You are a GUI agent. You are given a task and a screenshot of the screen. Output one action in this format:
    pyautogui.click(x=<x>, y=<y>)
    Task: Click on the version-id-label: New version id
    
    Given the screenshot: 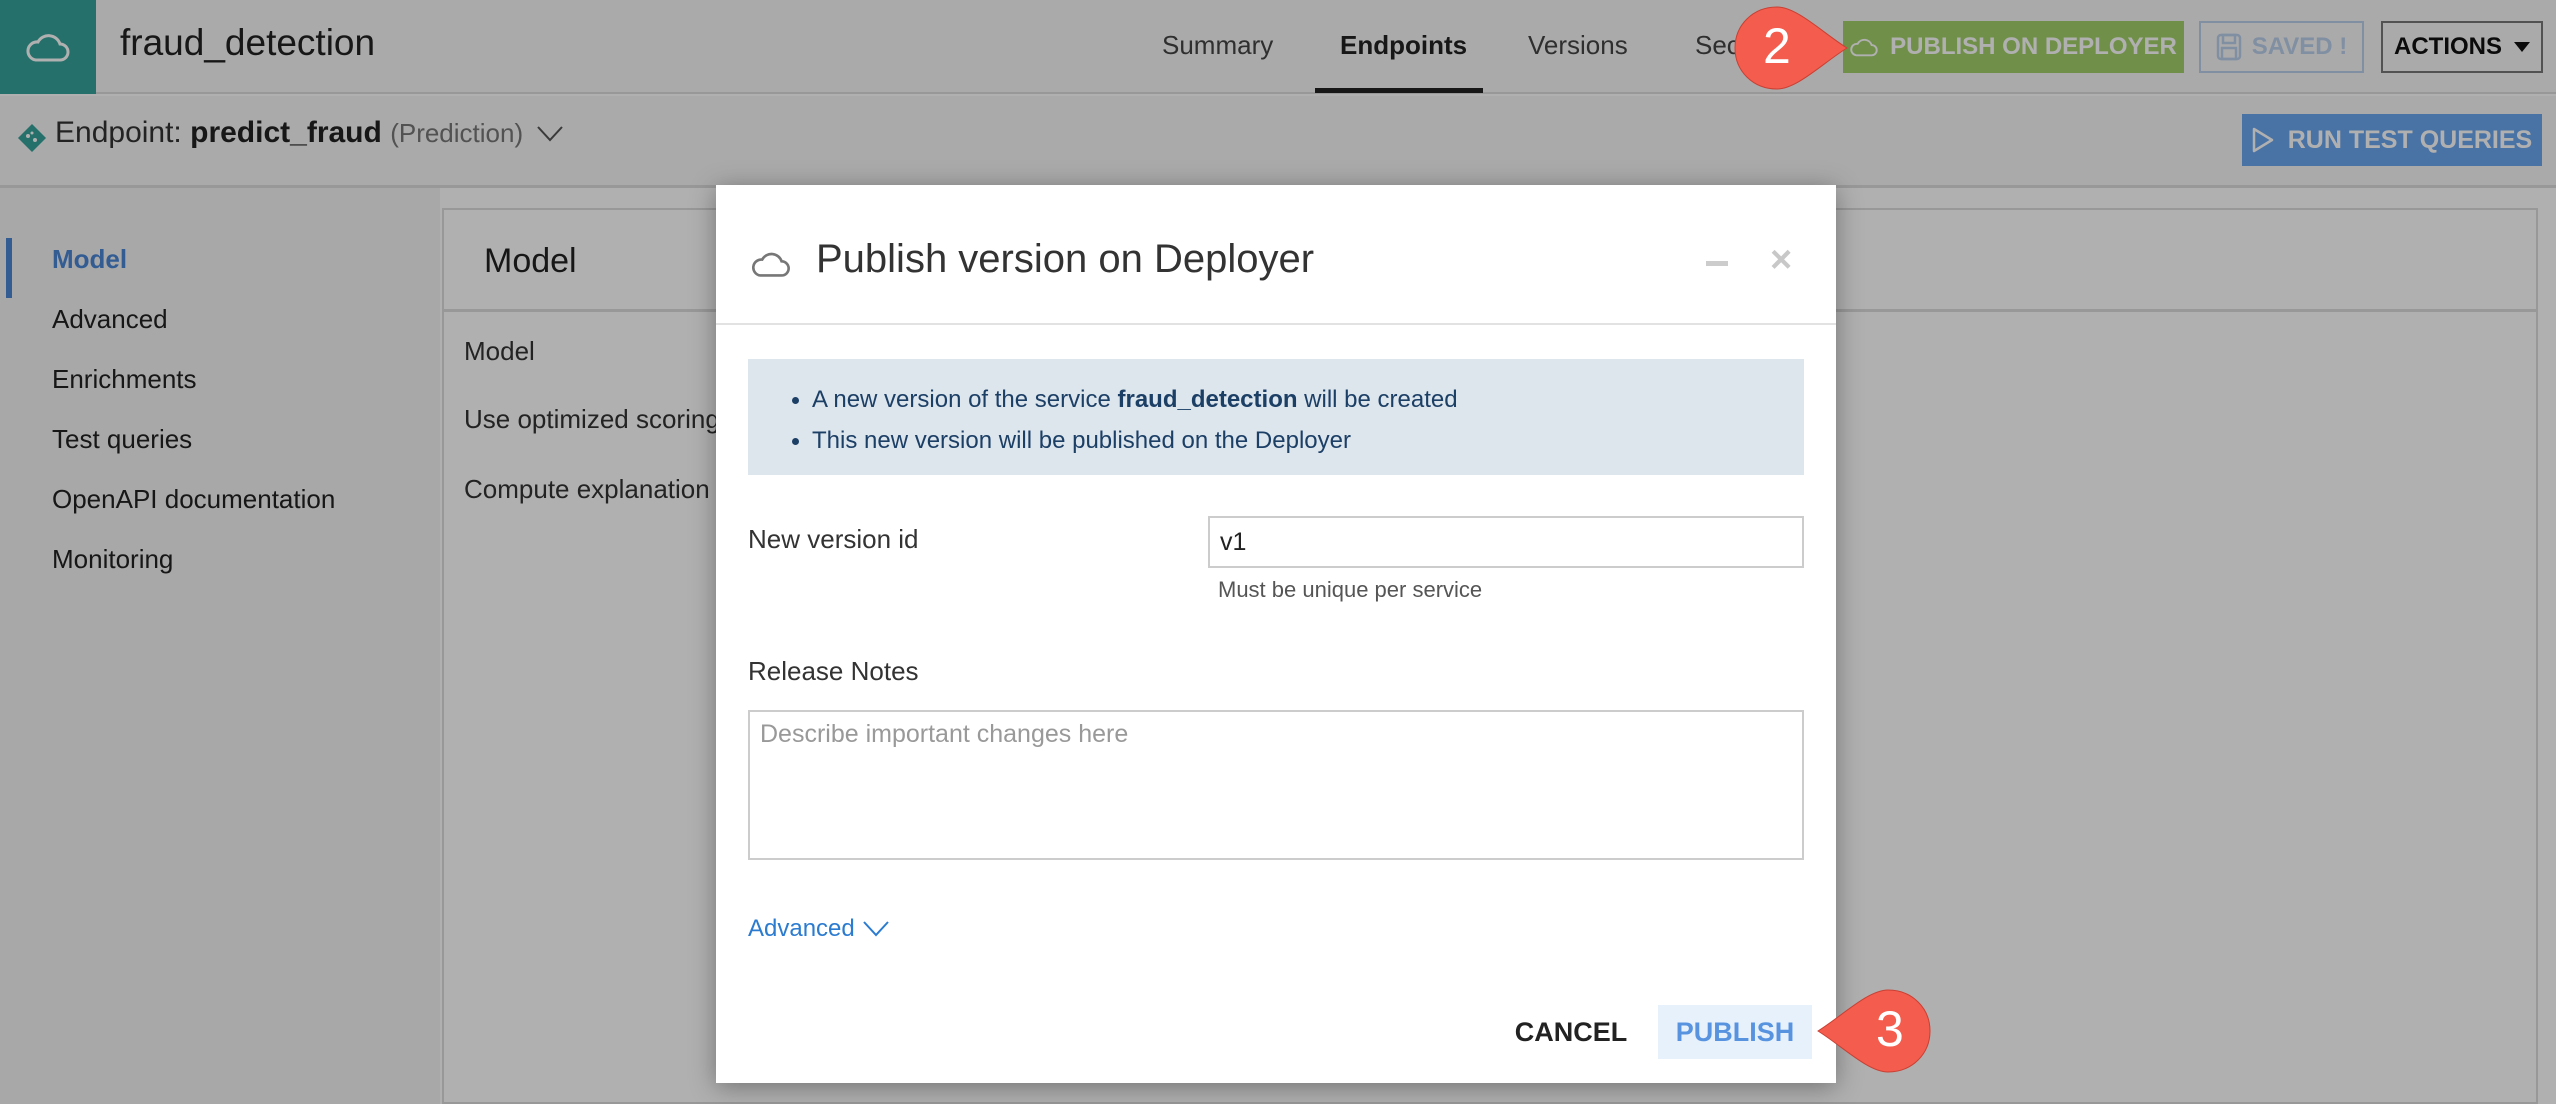 What is the action you would take?
    pyautogui.click(x=833, y=539)
    